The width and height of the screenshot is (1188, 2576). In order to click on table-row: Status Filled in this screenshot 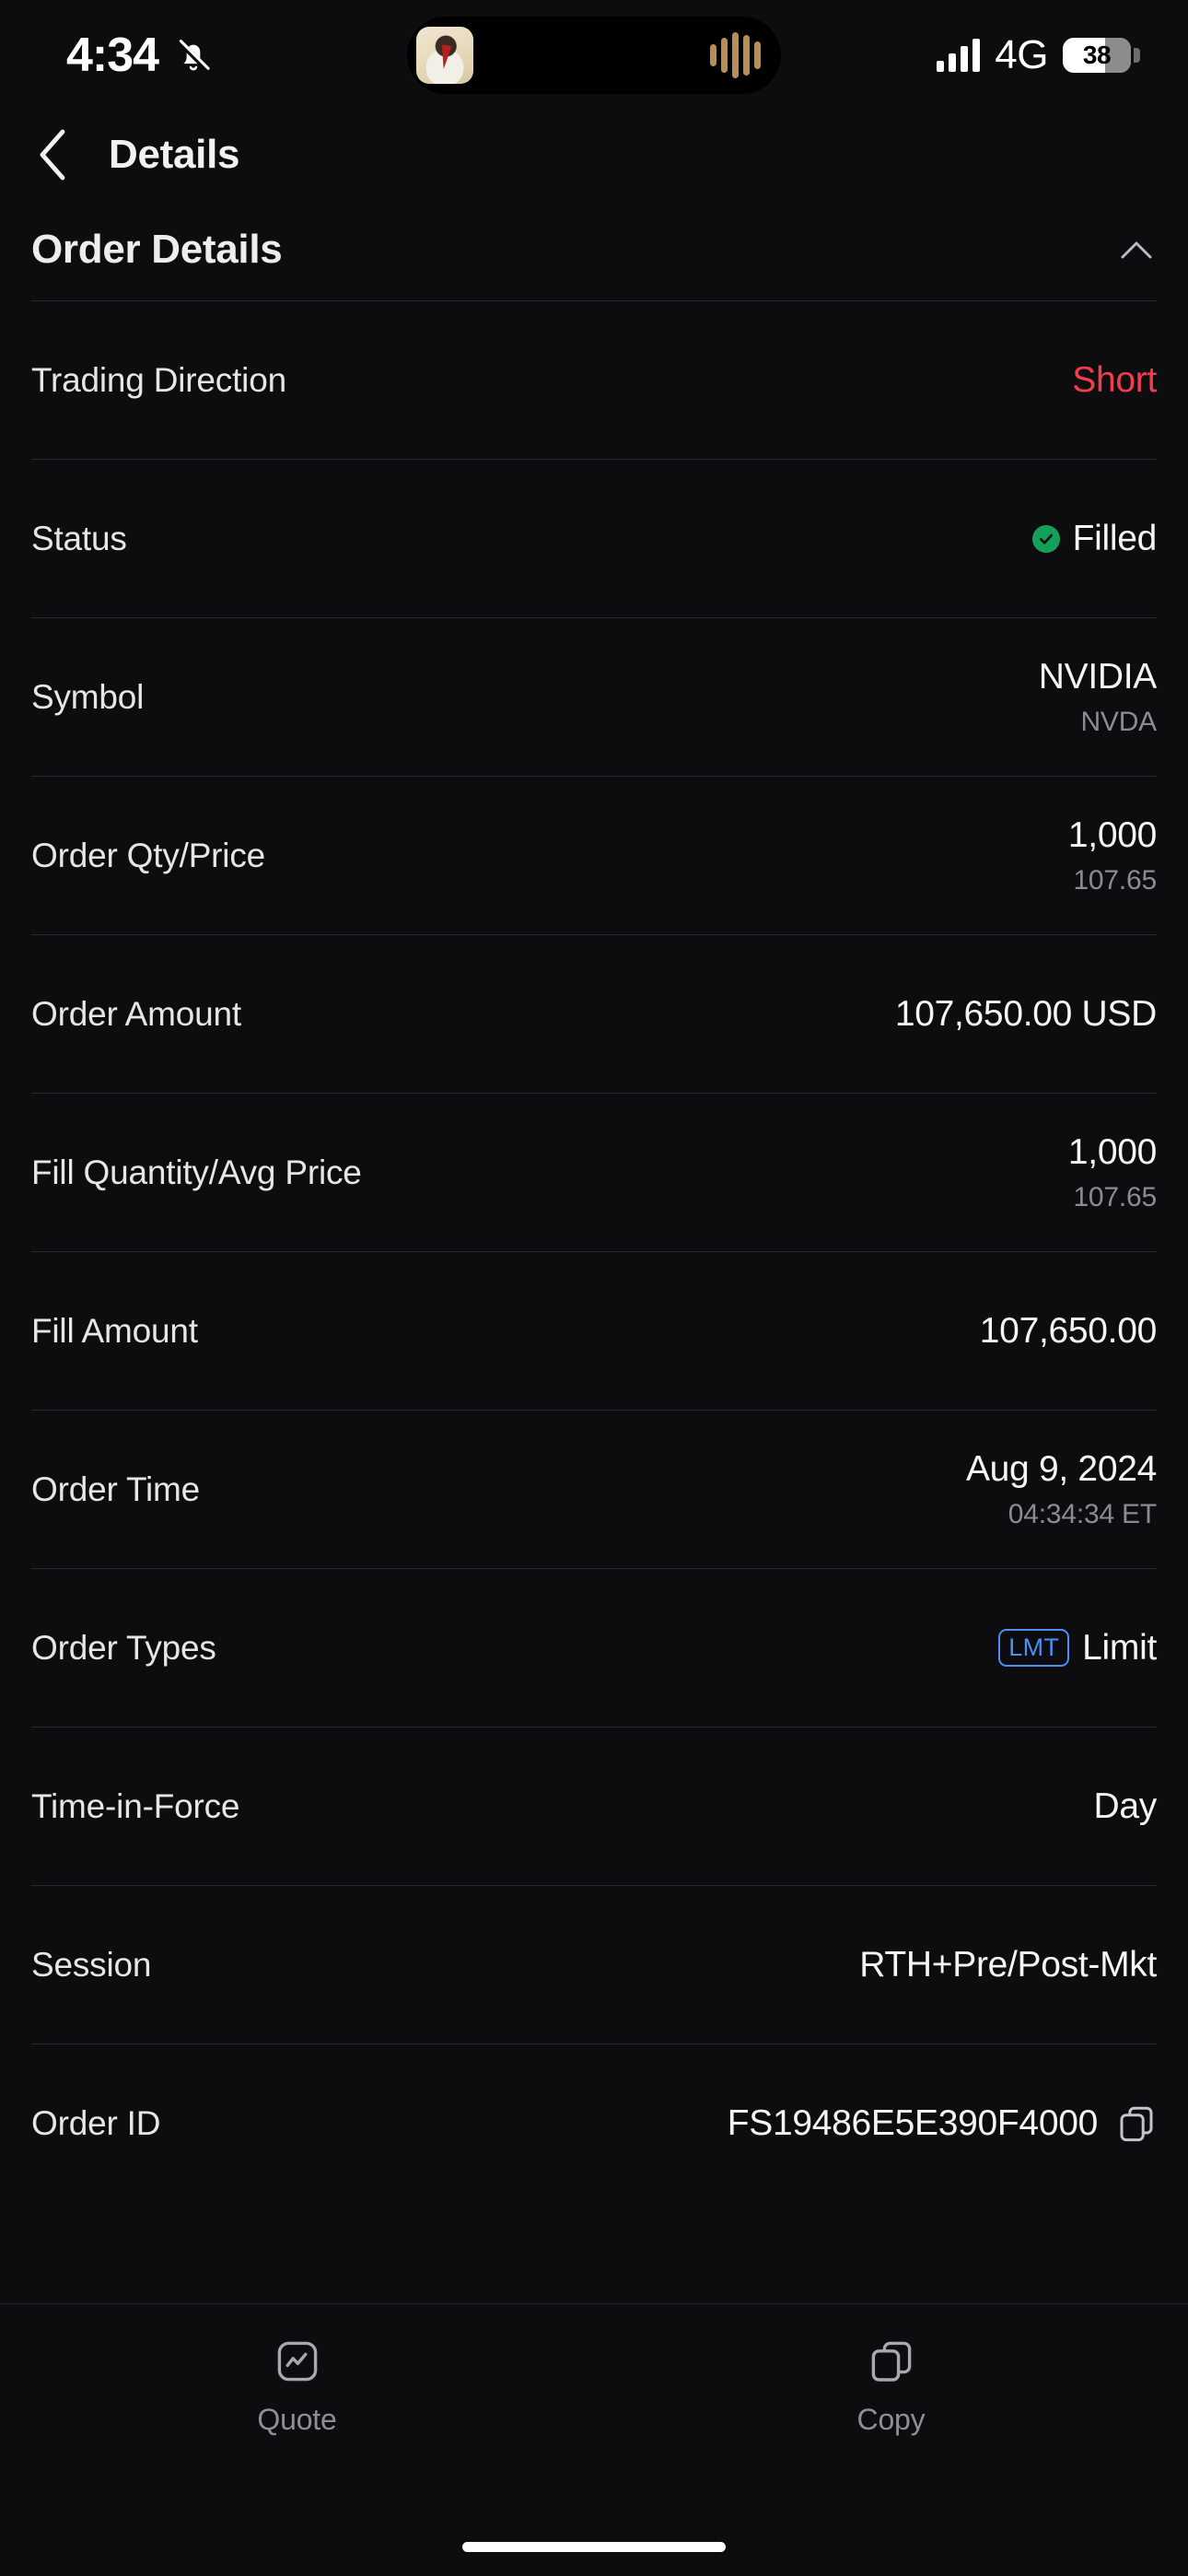, I will do `click(594, 538)`.